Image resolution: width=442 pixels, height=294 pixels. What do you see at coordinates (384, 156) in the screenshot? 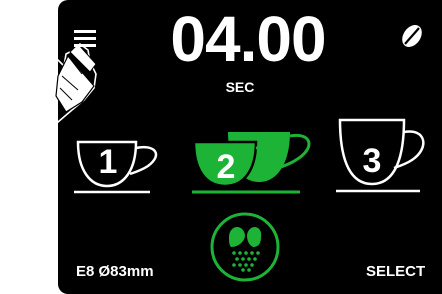
I see `cup-option-3: 3` at bounding box center [384, 156].